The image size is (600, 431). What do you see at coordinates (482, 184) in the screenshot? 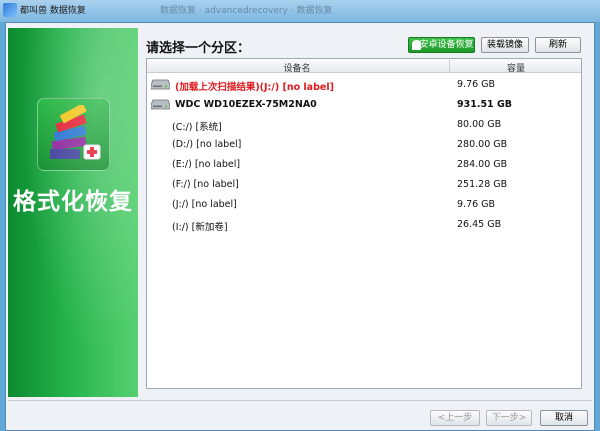
I see `device-capacity: 251.28 GB` at bounding box center [482, 184].